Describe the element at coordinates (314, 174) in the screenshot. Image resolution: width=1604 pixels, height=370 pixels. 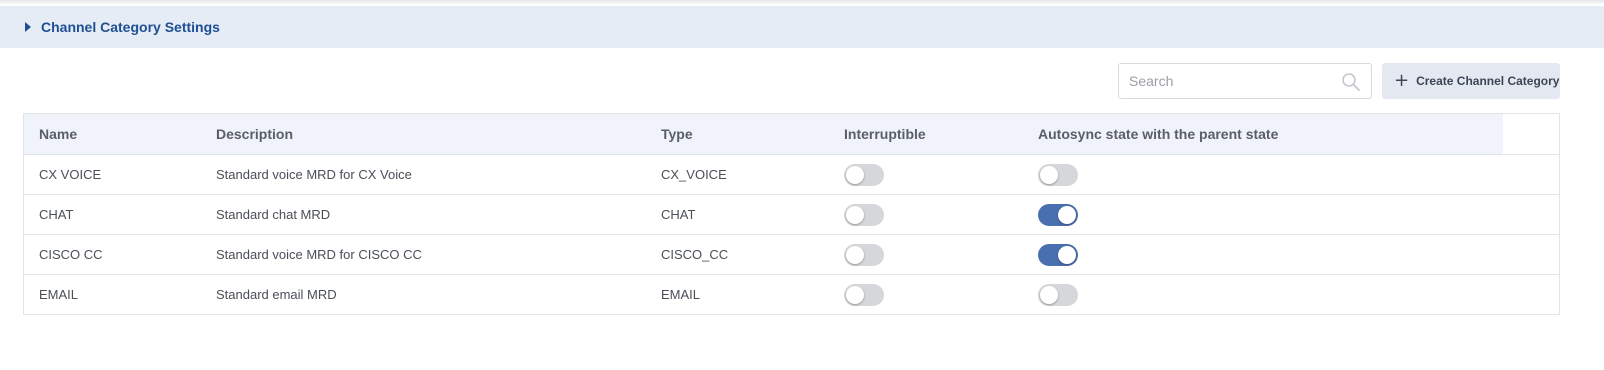
I see `cell-description: Standard voice MRD for CX Voice` at that location.